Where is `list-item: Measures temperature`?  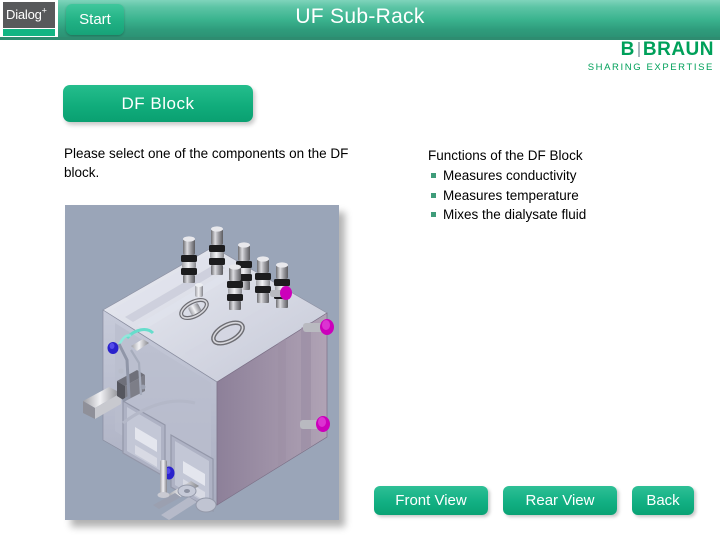 list-item: Measures temperature is located at coordinates (560, 196).